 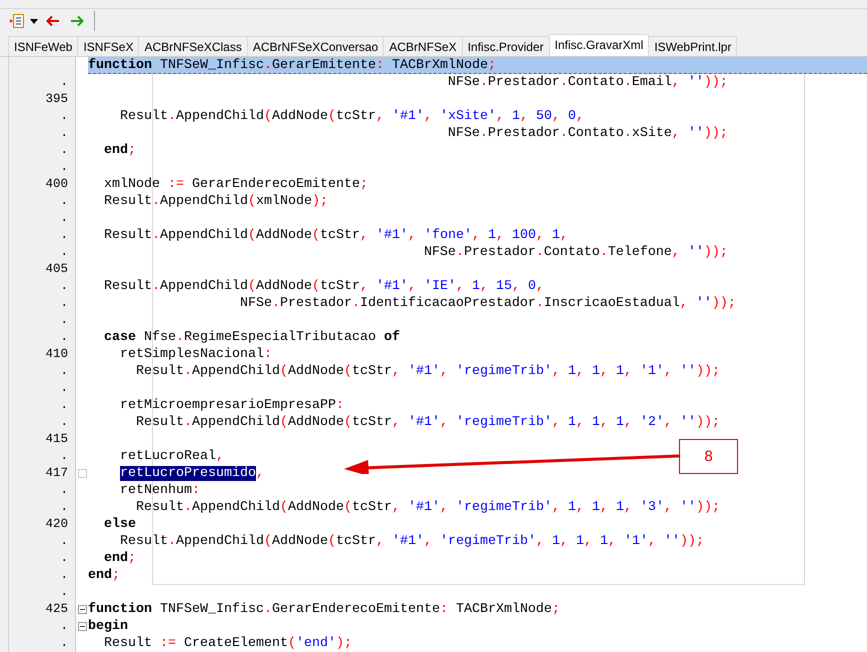 What do you see at coordinates (56, 184) in the screenshot?
I see `line-number: 400` at bounding box center [56, 184].